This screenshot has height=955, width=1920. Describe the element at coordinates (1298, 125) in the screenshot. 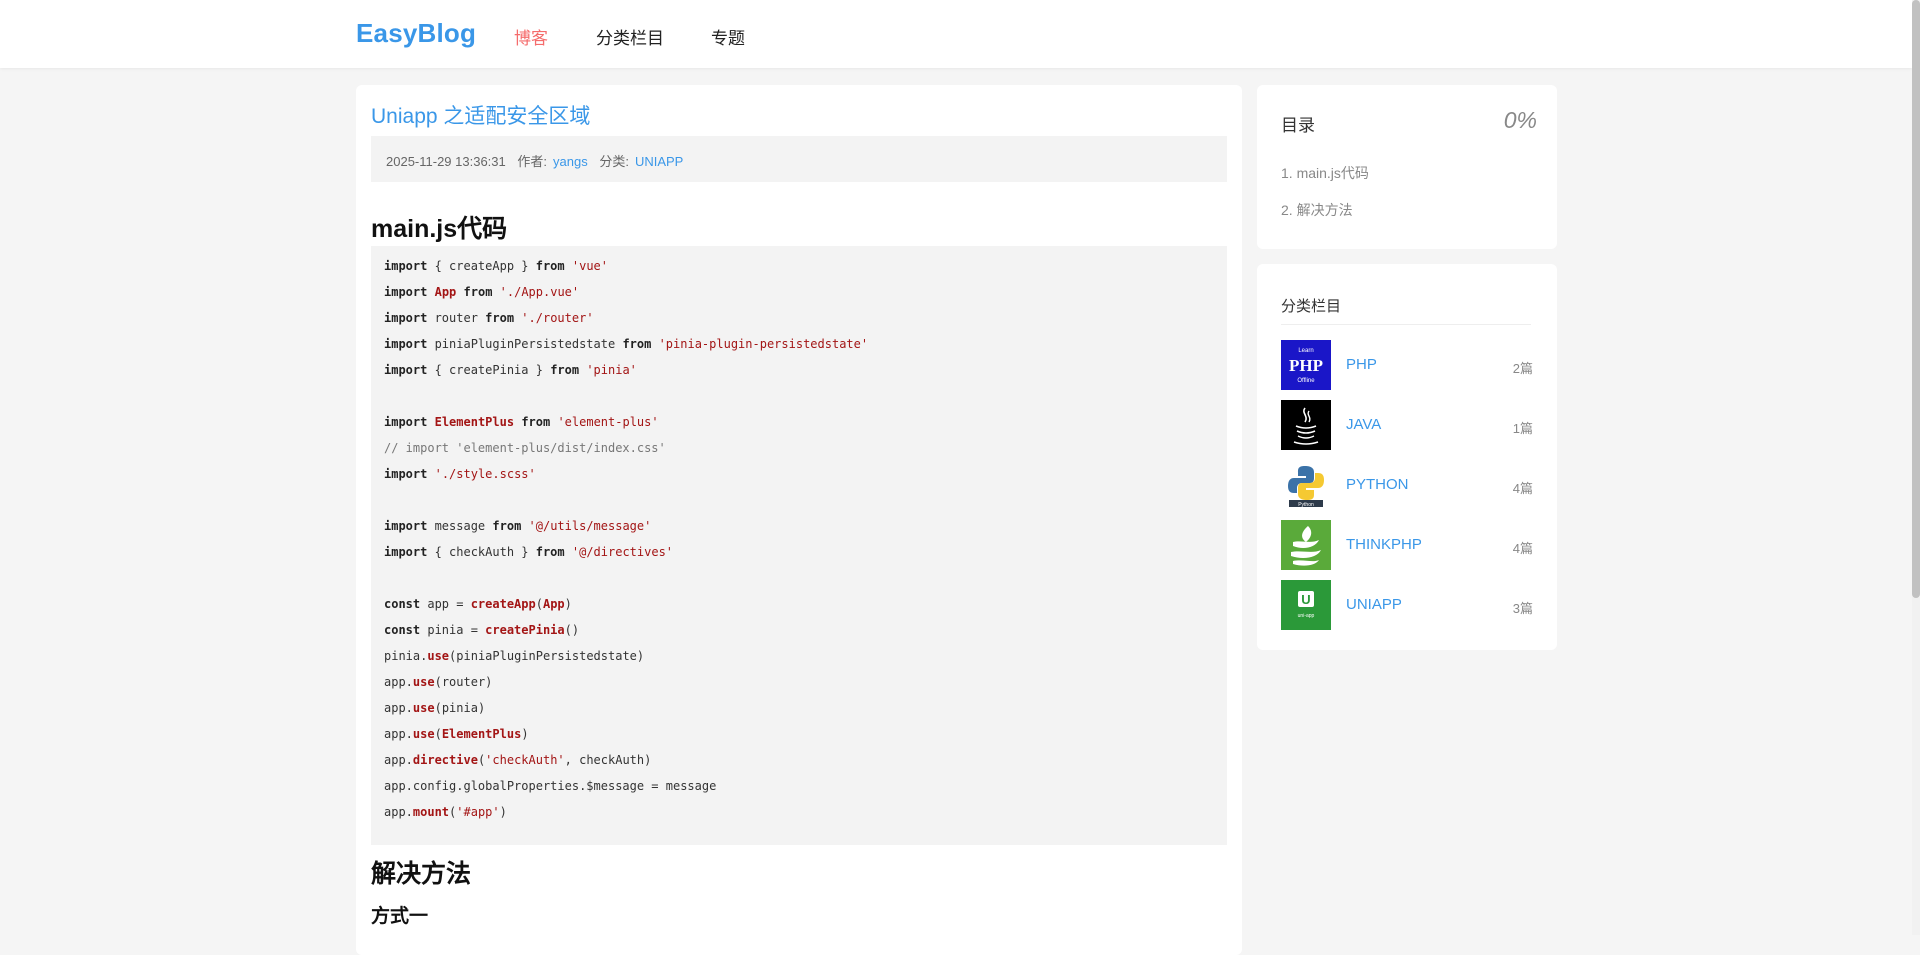

I see `toc-title: 目录` at that location.